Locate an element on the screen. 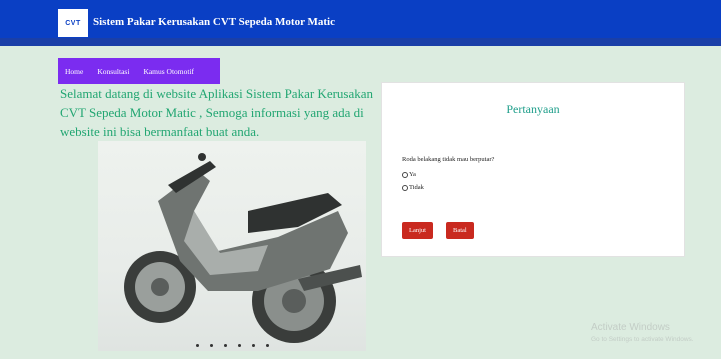  radio-tidak is located at coordinates (405, 187).